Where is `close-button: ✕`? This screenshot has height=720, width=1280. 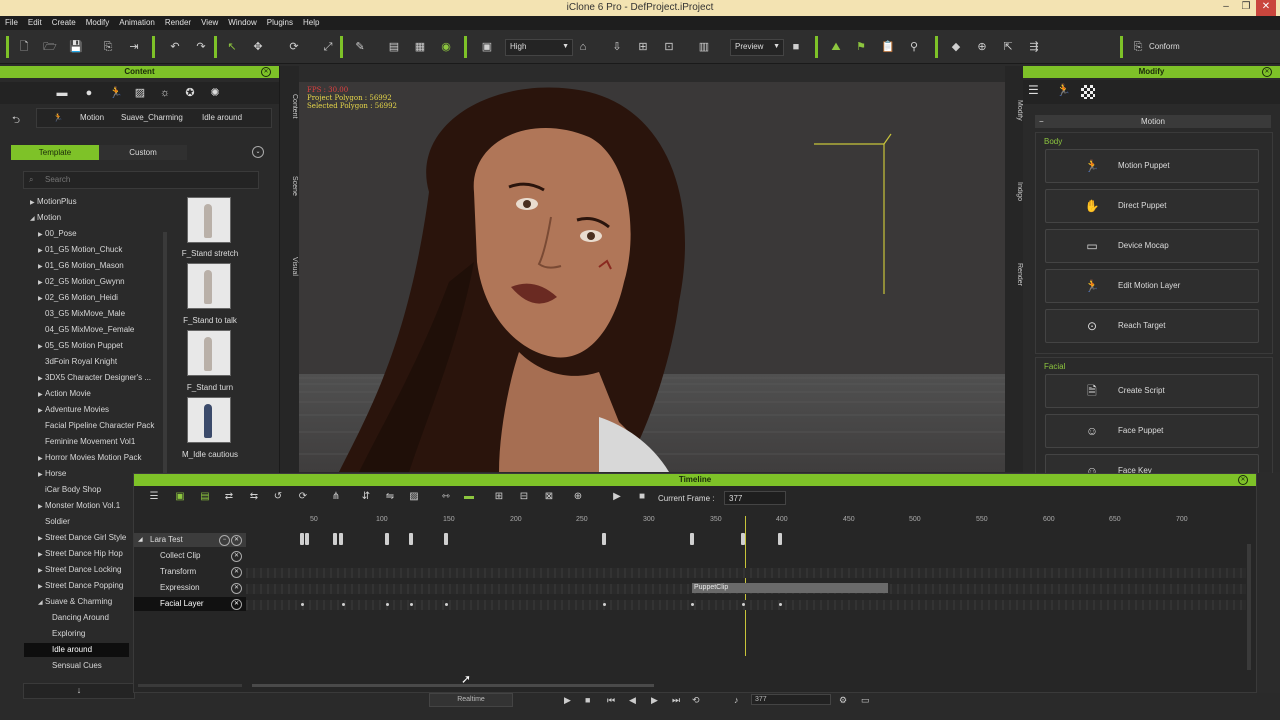
close-button: ✕ is located at coordinates (1266, 8).